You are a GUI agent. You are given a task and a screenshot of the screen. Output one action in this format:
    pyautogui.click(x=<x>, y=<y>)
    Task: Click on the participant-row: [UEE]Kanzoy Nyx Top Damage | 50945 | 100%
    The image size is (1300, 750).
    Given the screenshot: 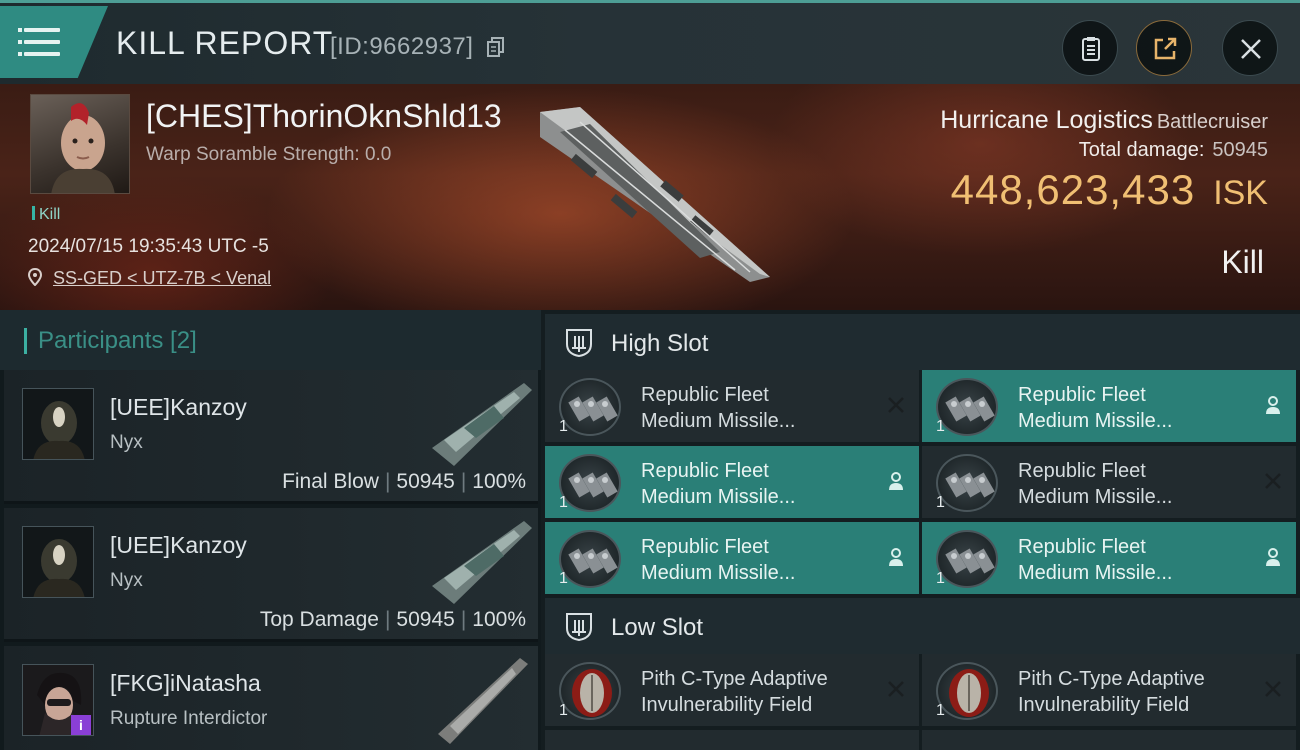 What is the action you would take?
    pyautogui.click(x=271, y=575)
    